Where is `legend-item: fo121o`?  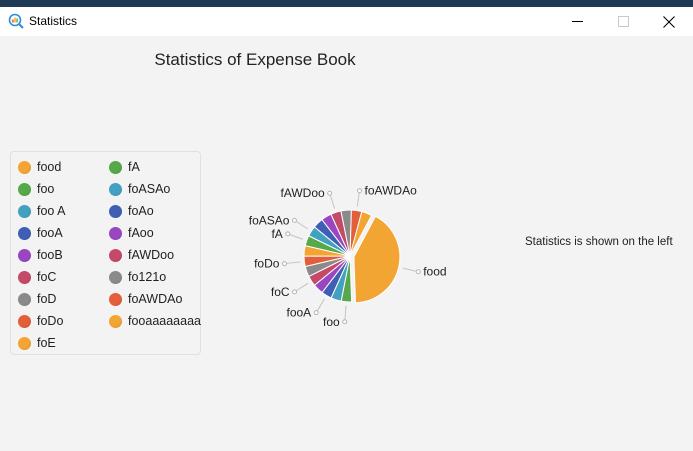 legend-item: fo121o is located at coordinates (137, 277).